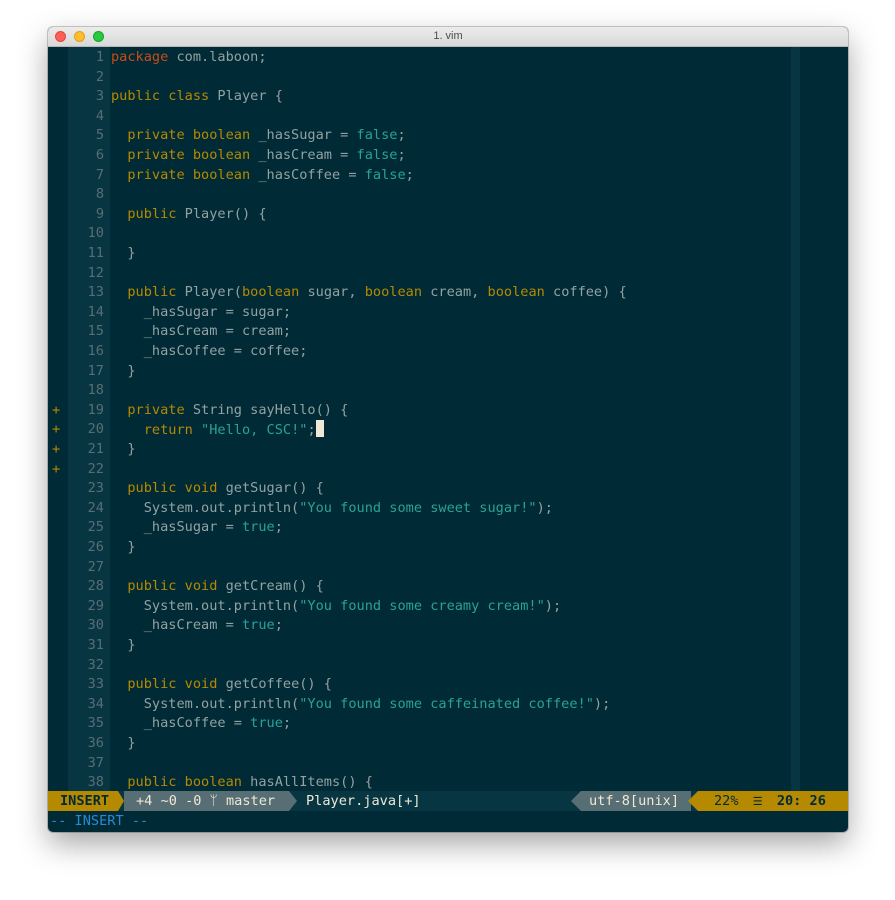 This screenshot has height=900, width=895. I want to click on line-number: 9, so click(99, 213).